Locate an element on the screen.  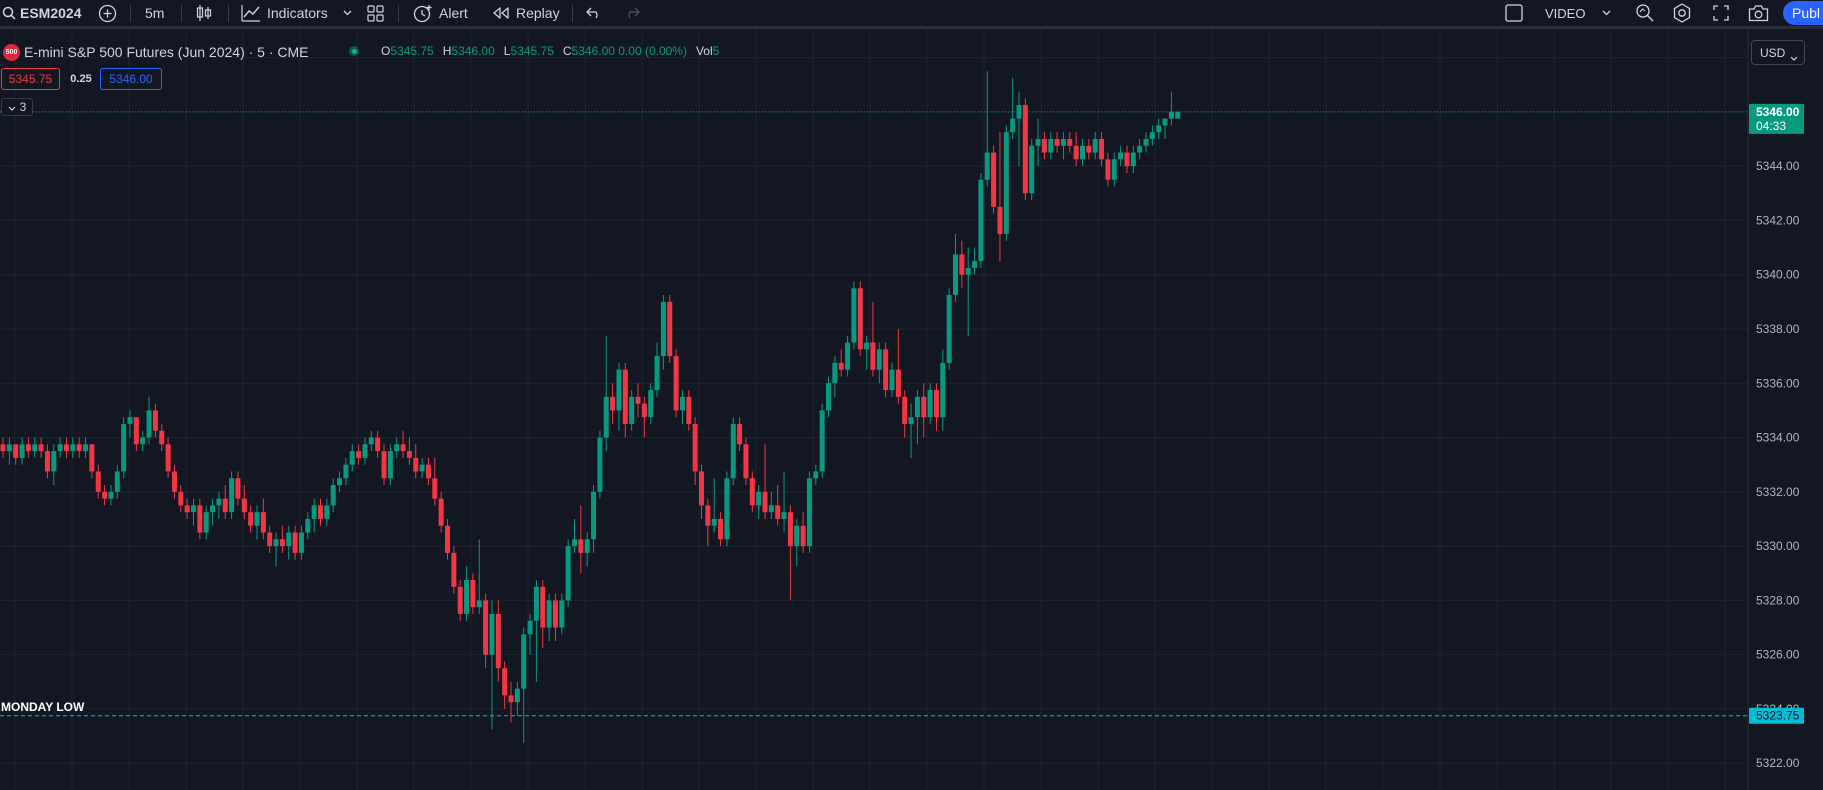
candles-icon is located at coordinates (204, 13).